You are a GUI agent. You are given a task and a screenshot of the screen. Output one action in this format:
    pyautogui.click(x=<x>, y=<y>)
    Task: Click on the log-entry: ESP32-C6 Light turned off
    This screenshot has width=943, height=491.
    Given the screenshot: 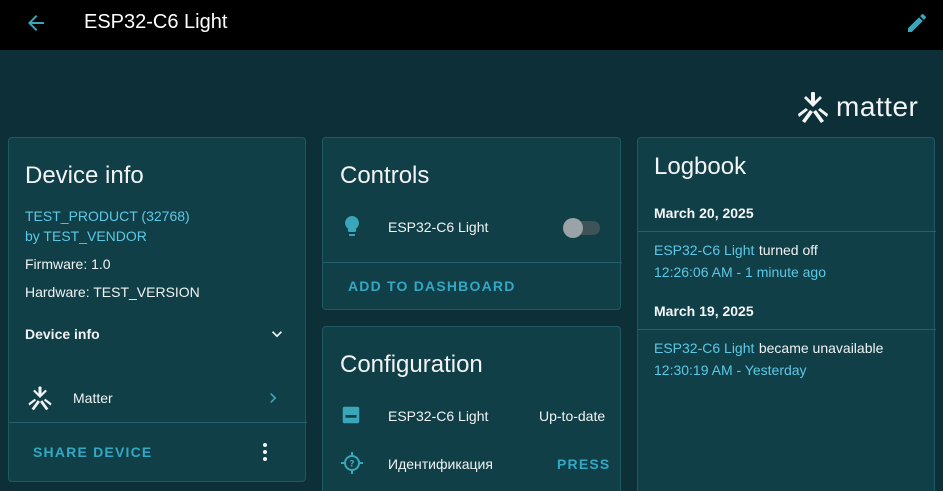 What is the action you would take?
    pyautogui.click(x=736, y=251)
    